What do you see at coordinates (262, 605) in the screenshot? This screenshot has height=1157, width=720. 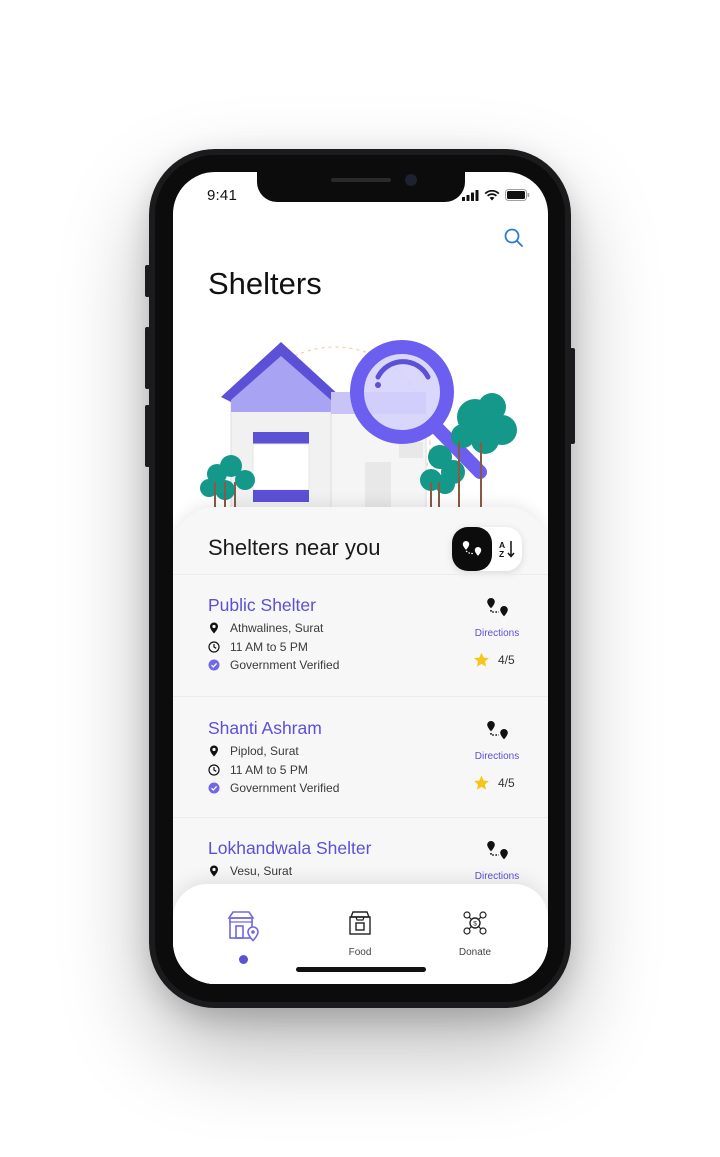 I see `shelter-name: Public Shelter` at bounding box center [262, 605].